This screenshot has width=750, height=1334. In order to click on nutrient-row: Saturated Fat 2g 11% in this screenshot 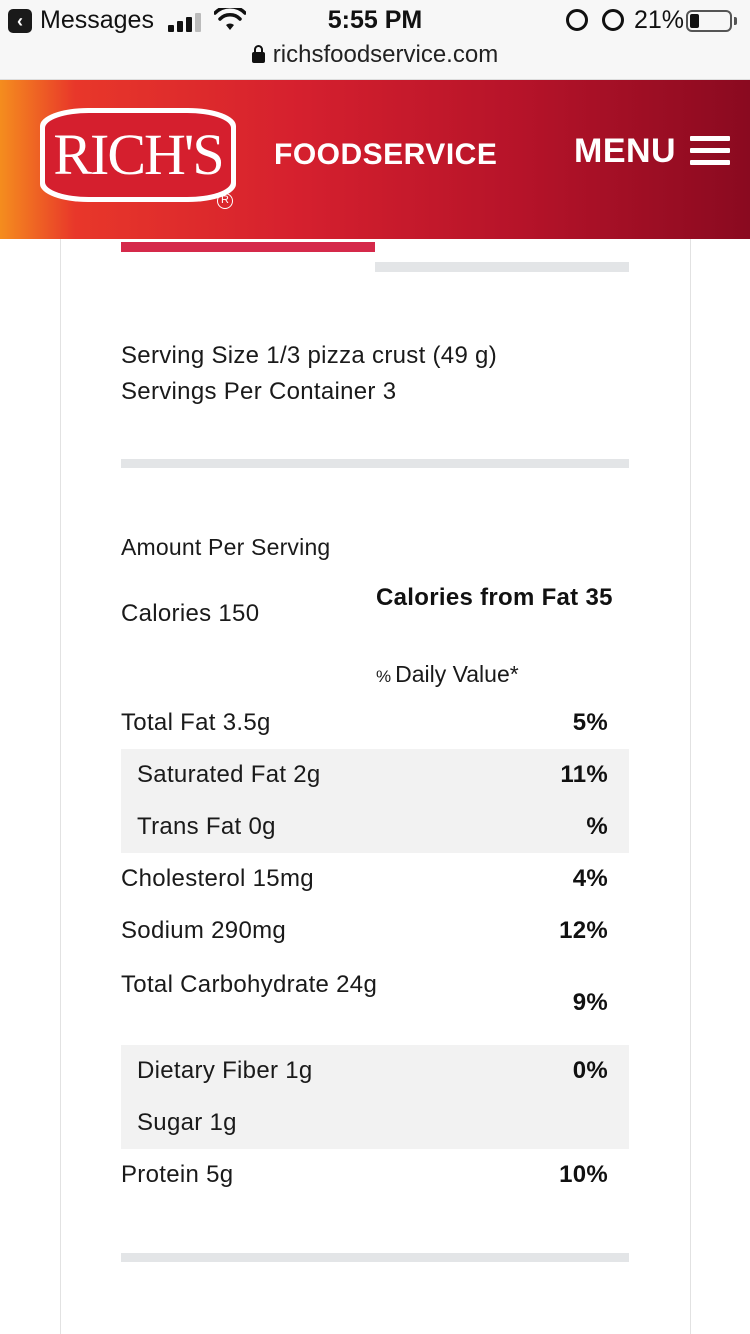, I will do `click(375, 775)`.